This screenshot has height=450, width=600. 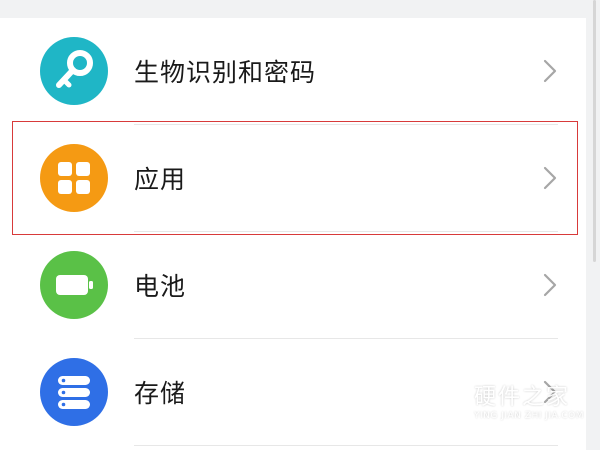 What do you see at coordinates (160, 393) in the screenshot?
I see `settings-item-label: 存储` at bounding box center [160, 393].